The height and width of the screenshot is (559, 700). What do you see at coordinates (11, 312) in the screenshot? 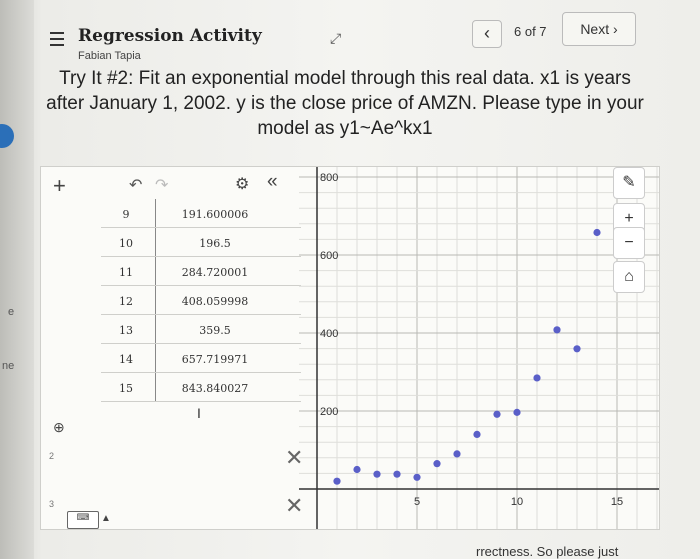
I see `side-text-fragment: e` at bounding box center [11, 312].